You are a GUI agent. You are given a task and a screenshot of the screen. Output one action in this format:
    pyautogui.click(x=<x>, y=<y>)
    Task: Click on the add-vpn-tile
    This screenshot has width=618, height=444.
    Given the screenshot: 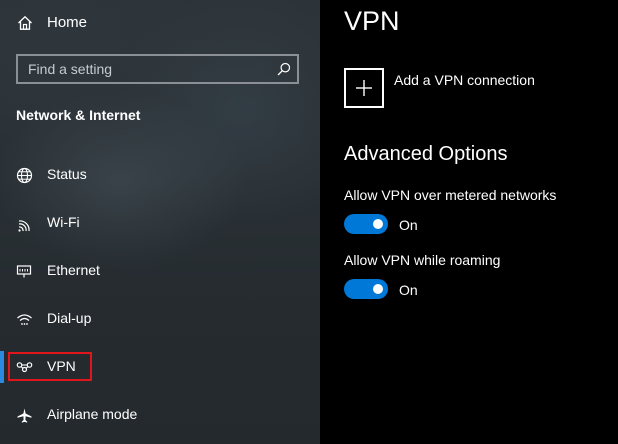 What is the action you would take?
    pyautogui.click(x=364, y=88)
    